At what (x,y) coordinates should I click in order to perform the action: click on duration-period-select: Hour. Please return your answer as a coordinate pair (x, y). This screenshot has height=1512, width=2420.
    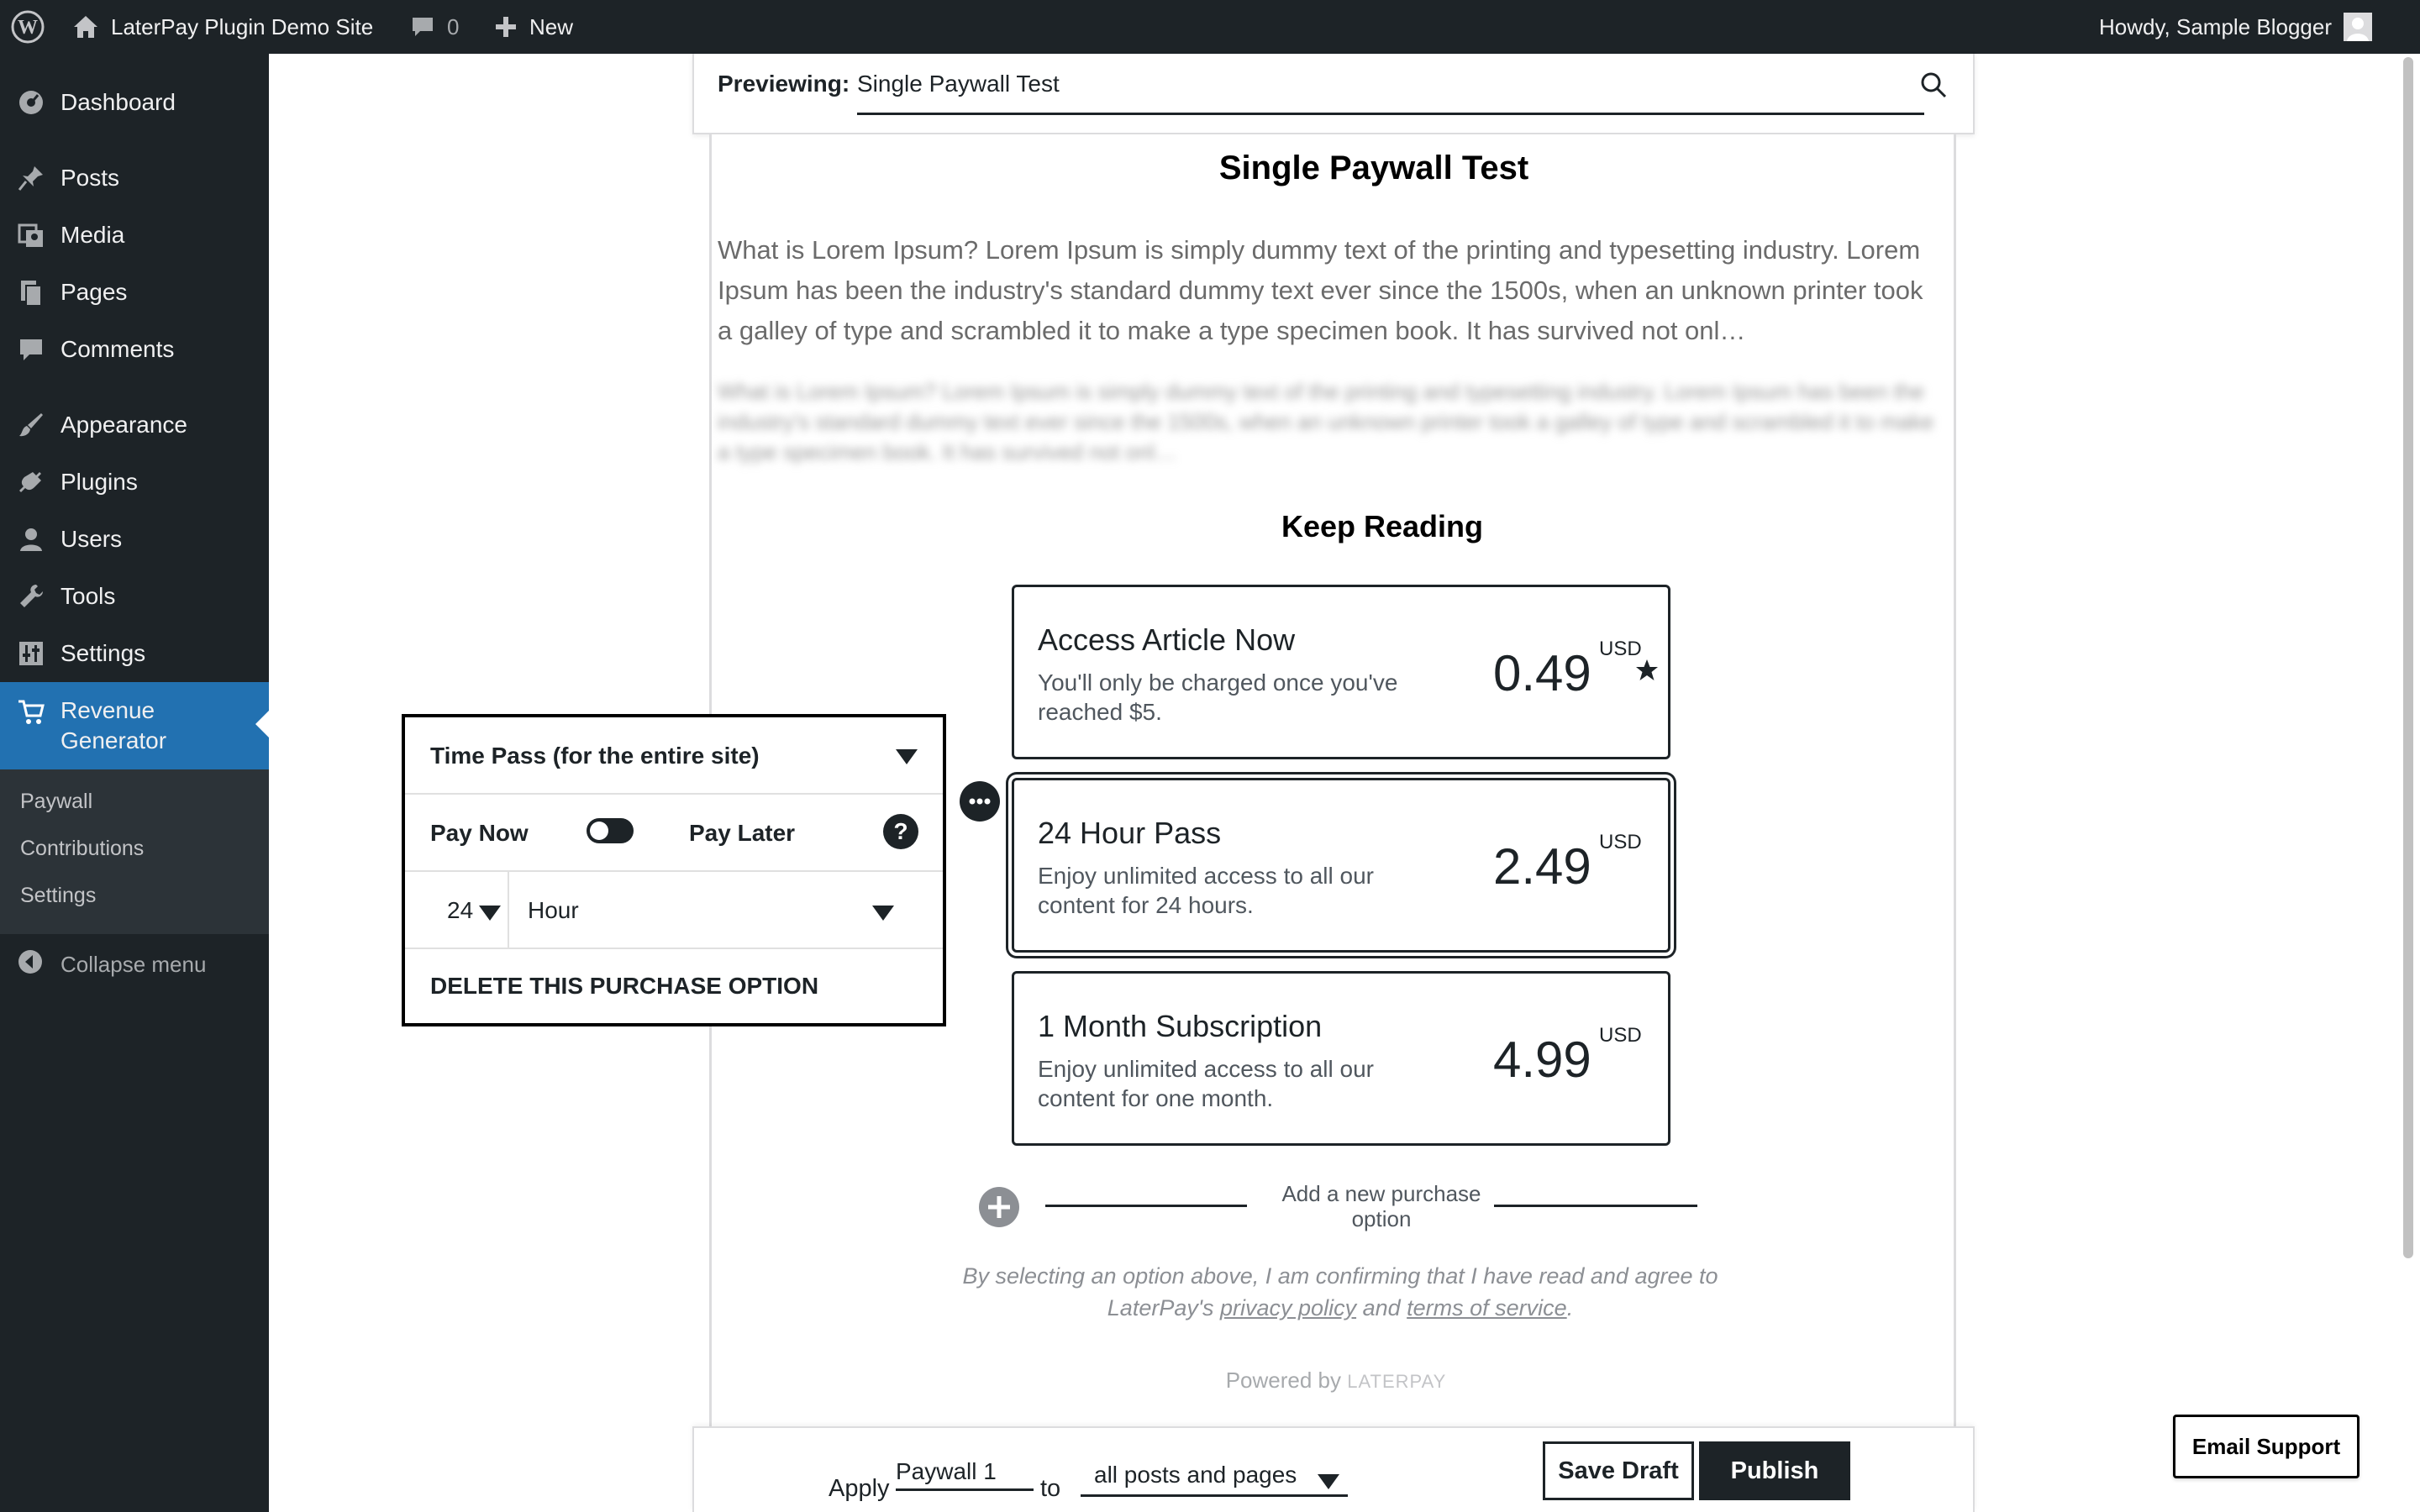
    Looking at the image, I should click on (726, 910).